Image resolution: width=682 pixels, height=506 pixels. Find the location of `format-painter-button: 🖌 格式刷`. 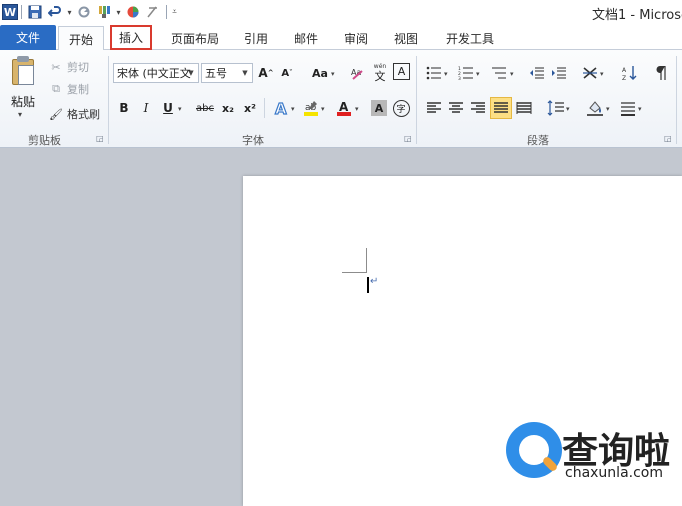

format-painter-button: 🖌 格式刷 is located at coordinates (74, 114).